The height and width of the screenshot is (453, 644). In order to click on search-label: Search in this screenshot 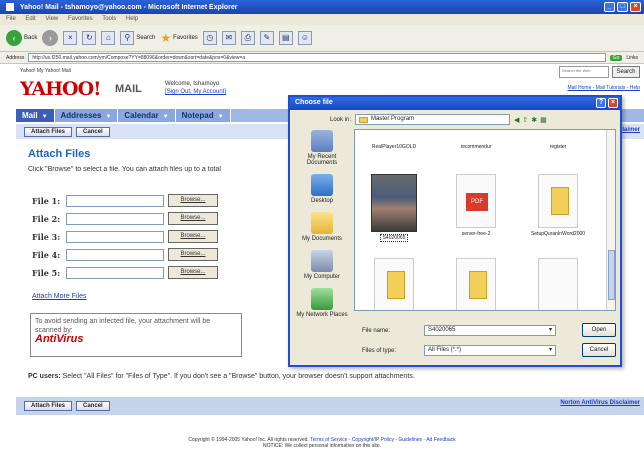, I will do `click(146, 38)`.